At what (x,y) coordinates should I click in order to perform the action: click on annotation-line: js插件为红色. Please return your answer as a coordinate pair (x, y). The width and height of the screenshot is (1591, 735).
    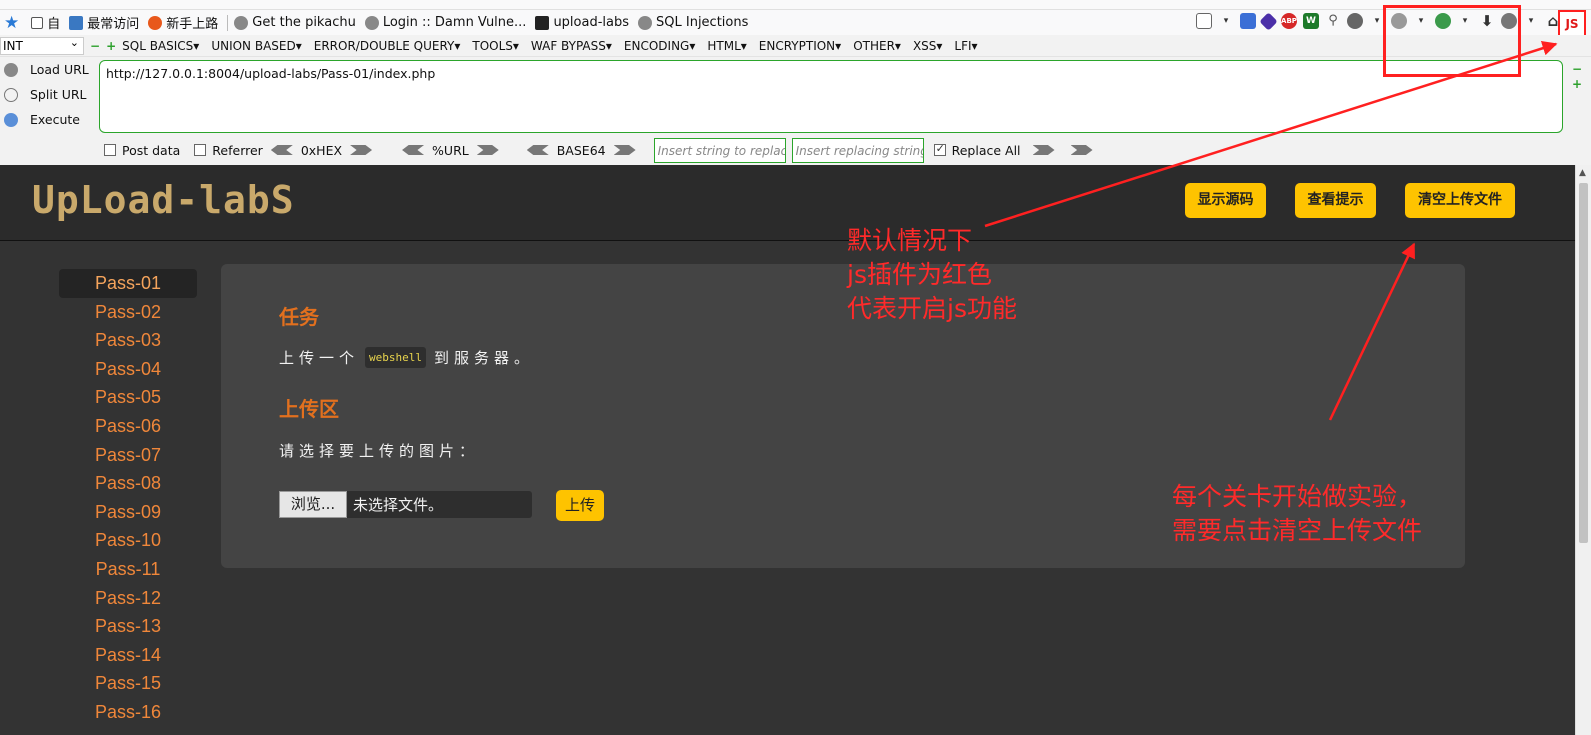
    Looking at the image, I should click on (919, 274).